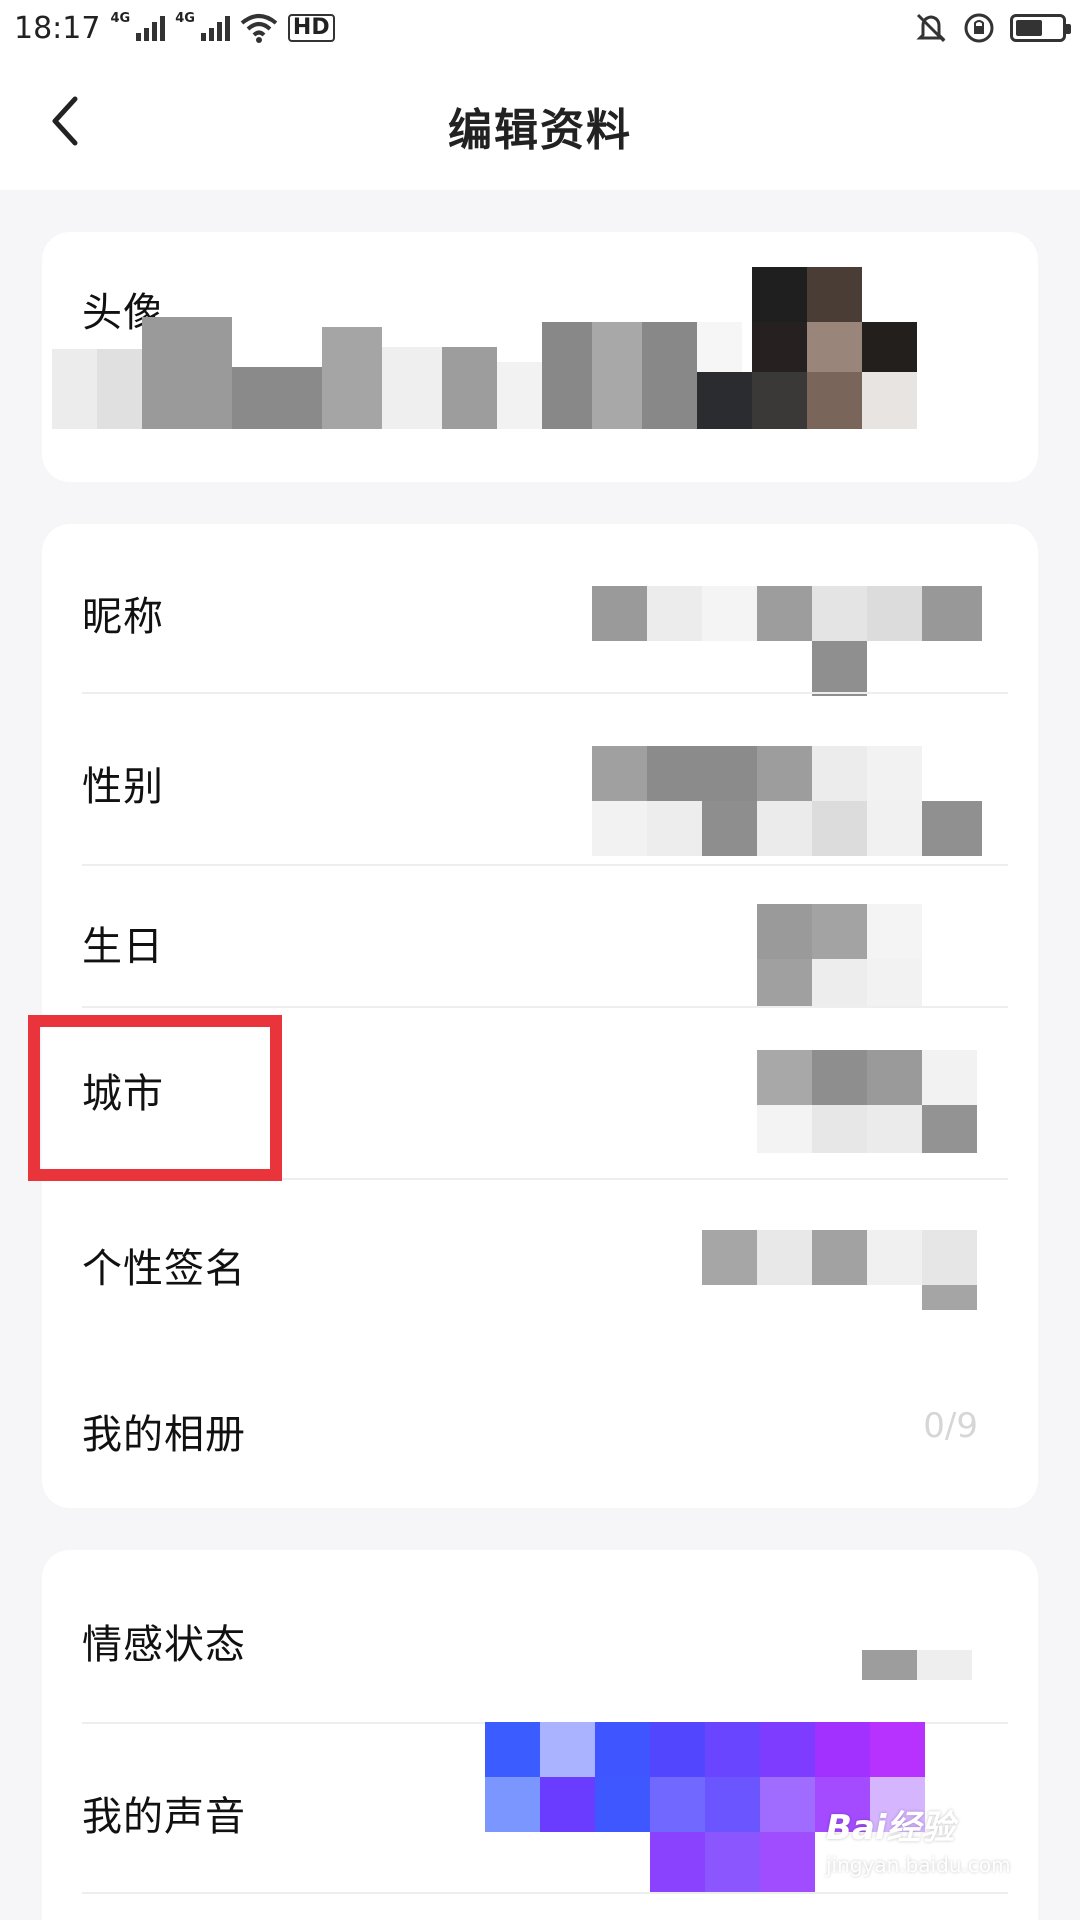 The image size is (1080, 1920). I want to click on header: 编辑资料, so click(540, 123).